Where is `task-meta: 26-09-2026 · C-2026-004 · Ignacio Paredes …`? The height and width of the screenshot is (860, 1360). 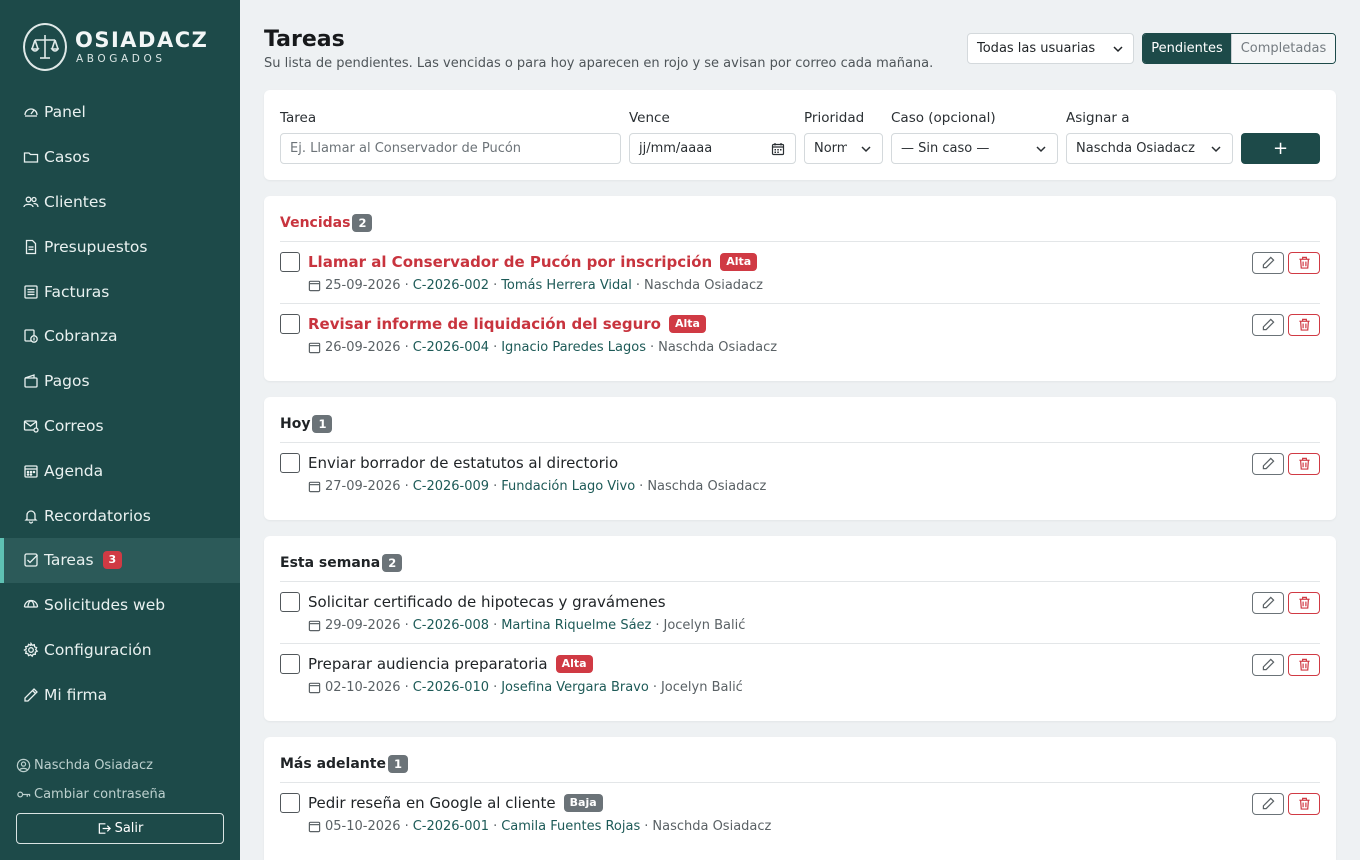
task-meta: 26-09-2026 · C-2026-004 · Ignacio Paredes … is located at coordinates (542, 347).